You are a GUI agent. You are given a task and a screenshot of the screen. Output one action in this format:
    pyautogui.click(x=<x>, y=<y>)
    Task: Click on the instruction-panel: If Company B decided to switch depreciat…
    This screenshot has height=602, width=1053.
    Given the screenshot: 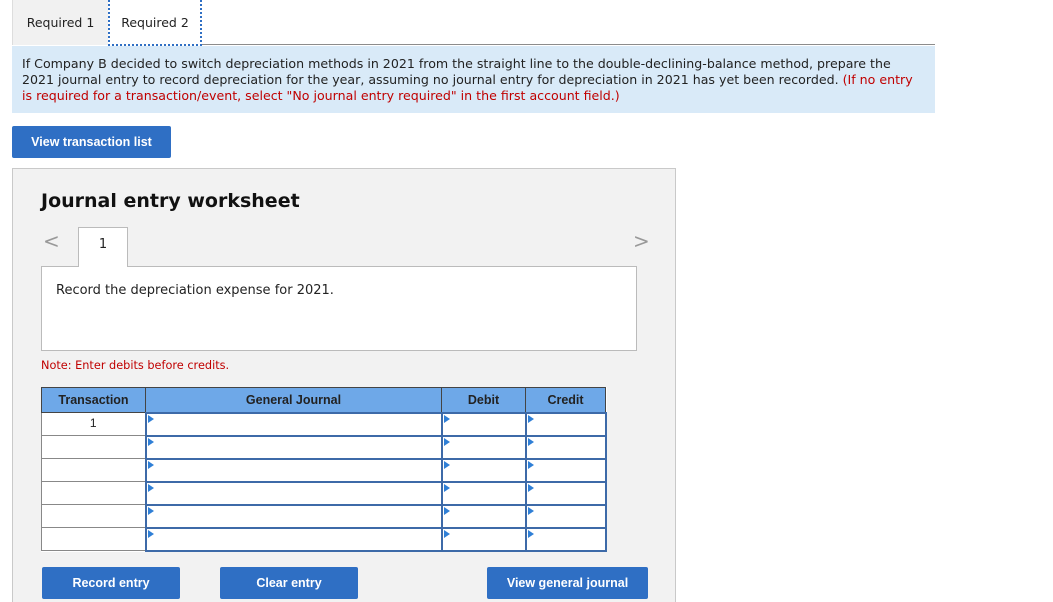 What is the action you would take?
    pyautogui.click(x=473, y=79)
    